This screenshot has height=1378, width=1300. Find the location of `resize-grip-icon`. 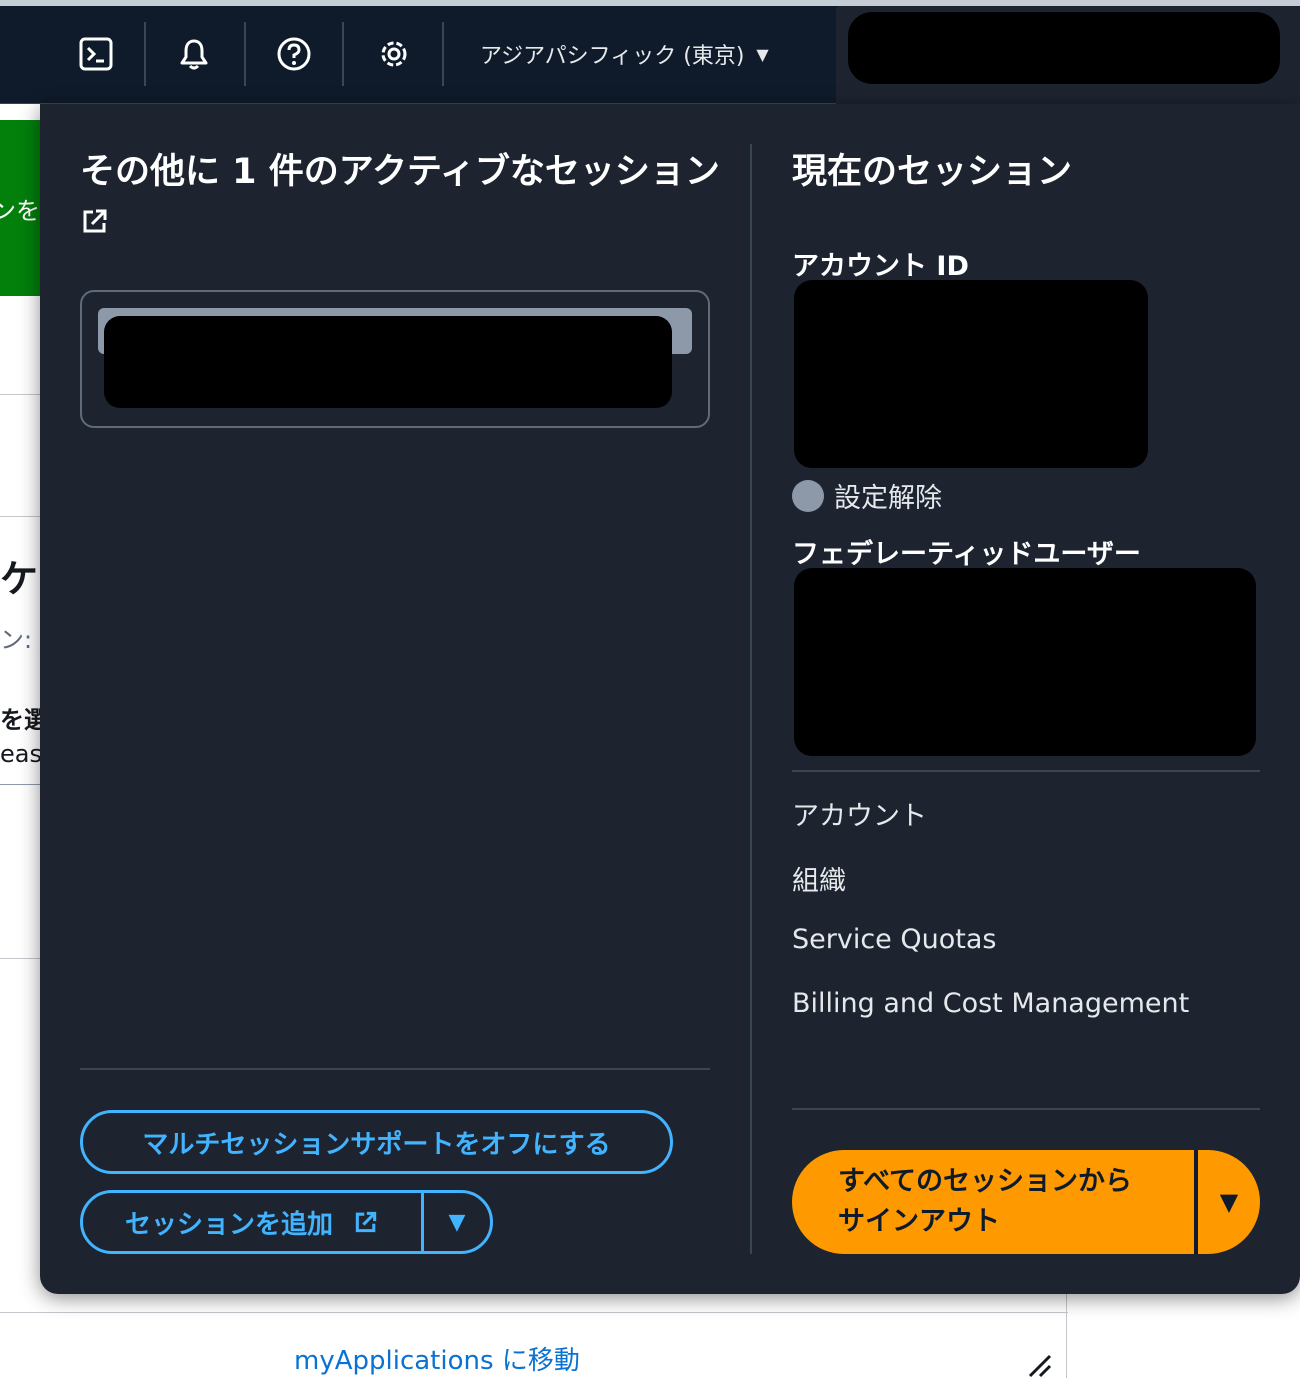

resize-grip-icon is located at coordinates (1039, 1365).